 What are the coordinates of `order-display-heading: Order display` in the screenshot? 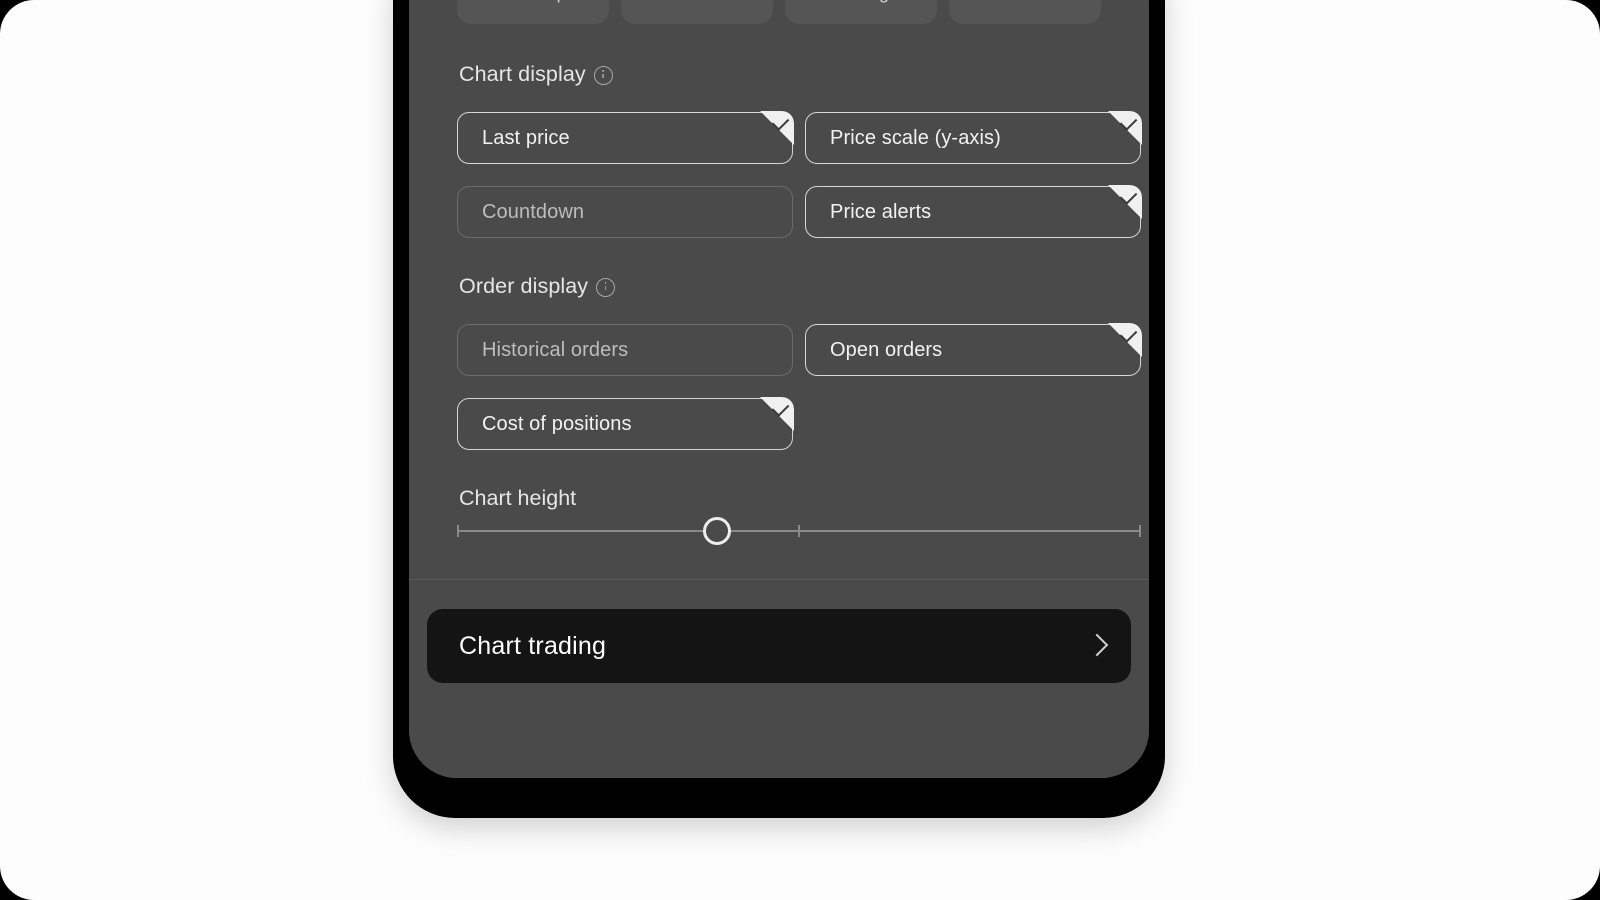 It's located at (537, 286).